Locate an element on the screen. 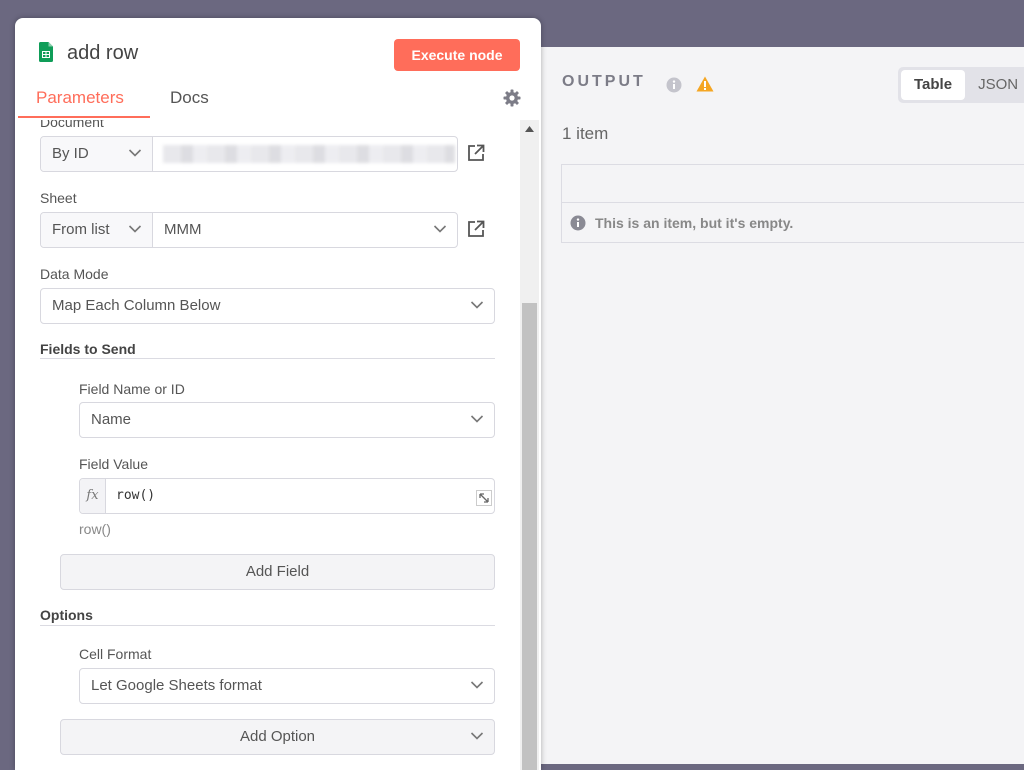 Image resolution: width=1024 pixels, height=770 pixels. document-id-input is located at coordinates (305, 154).